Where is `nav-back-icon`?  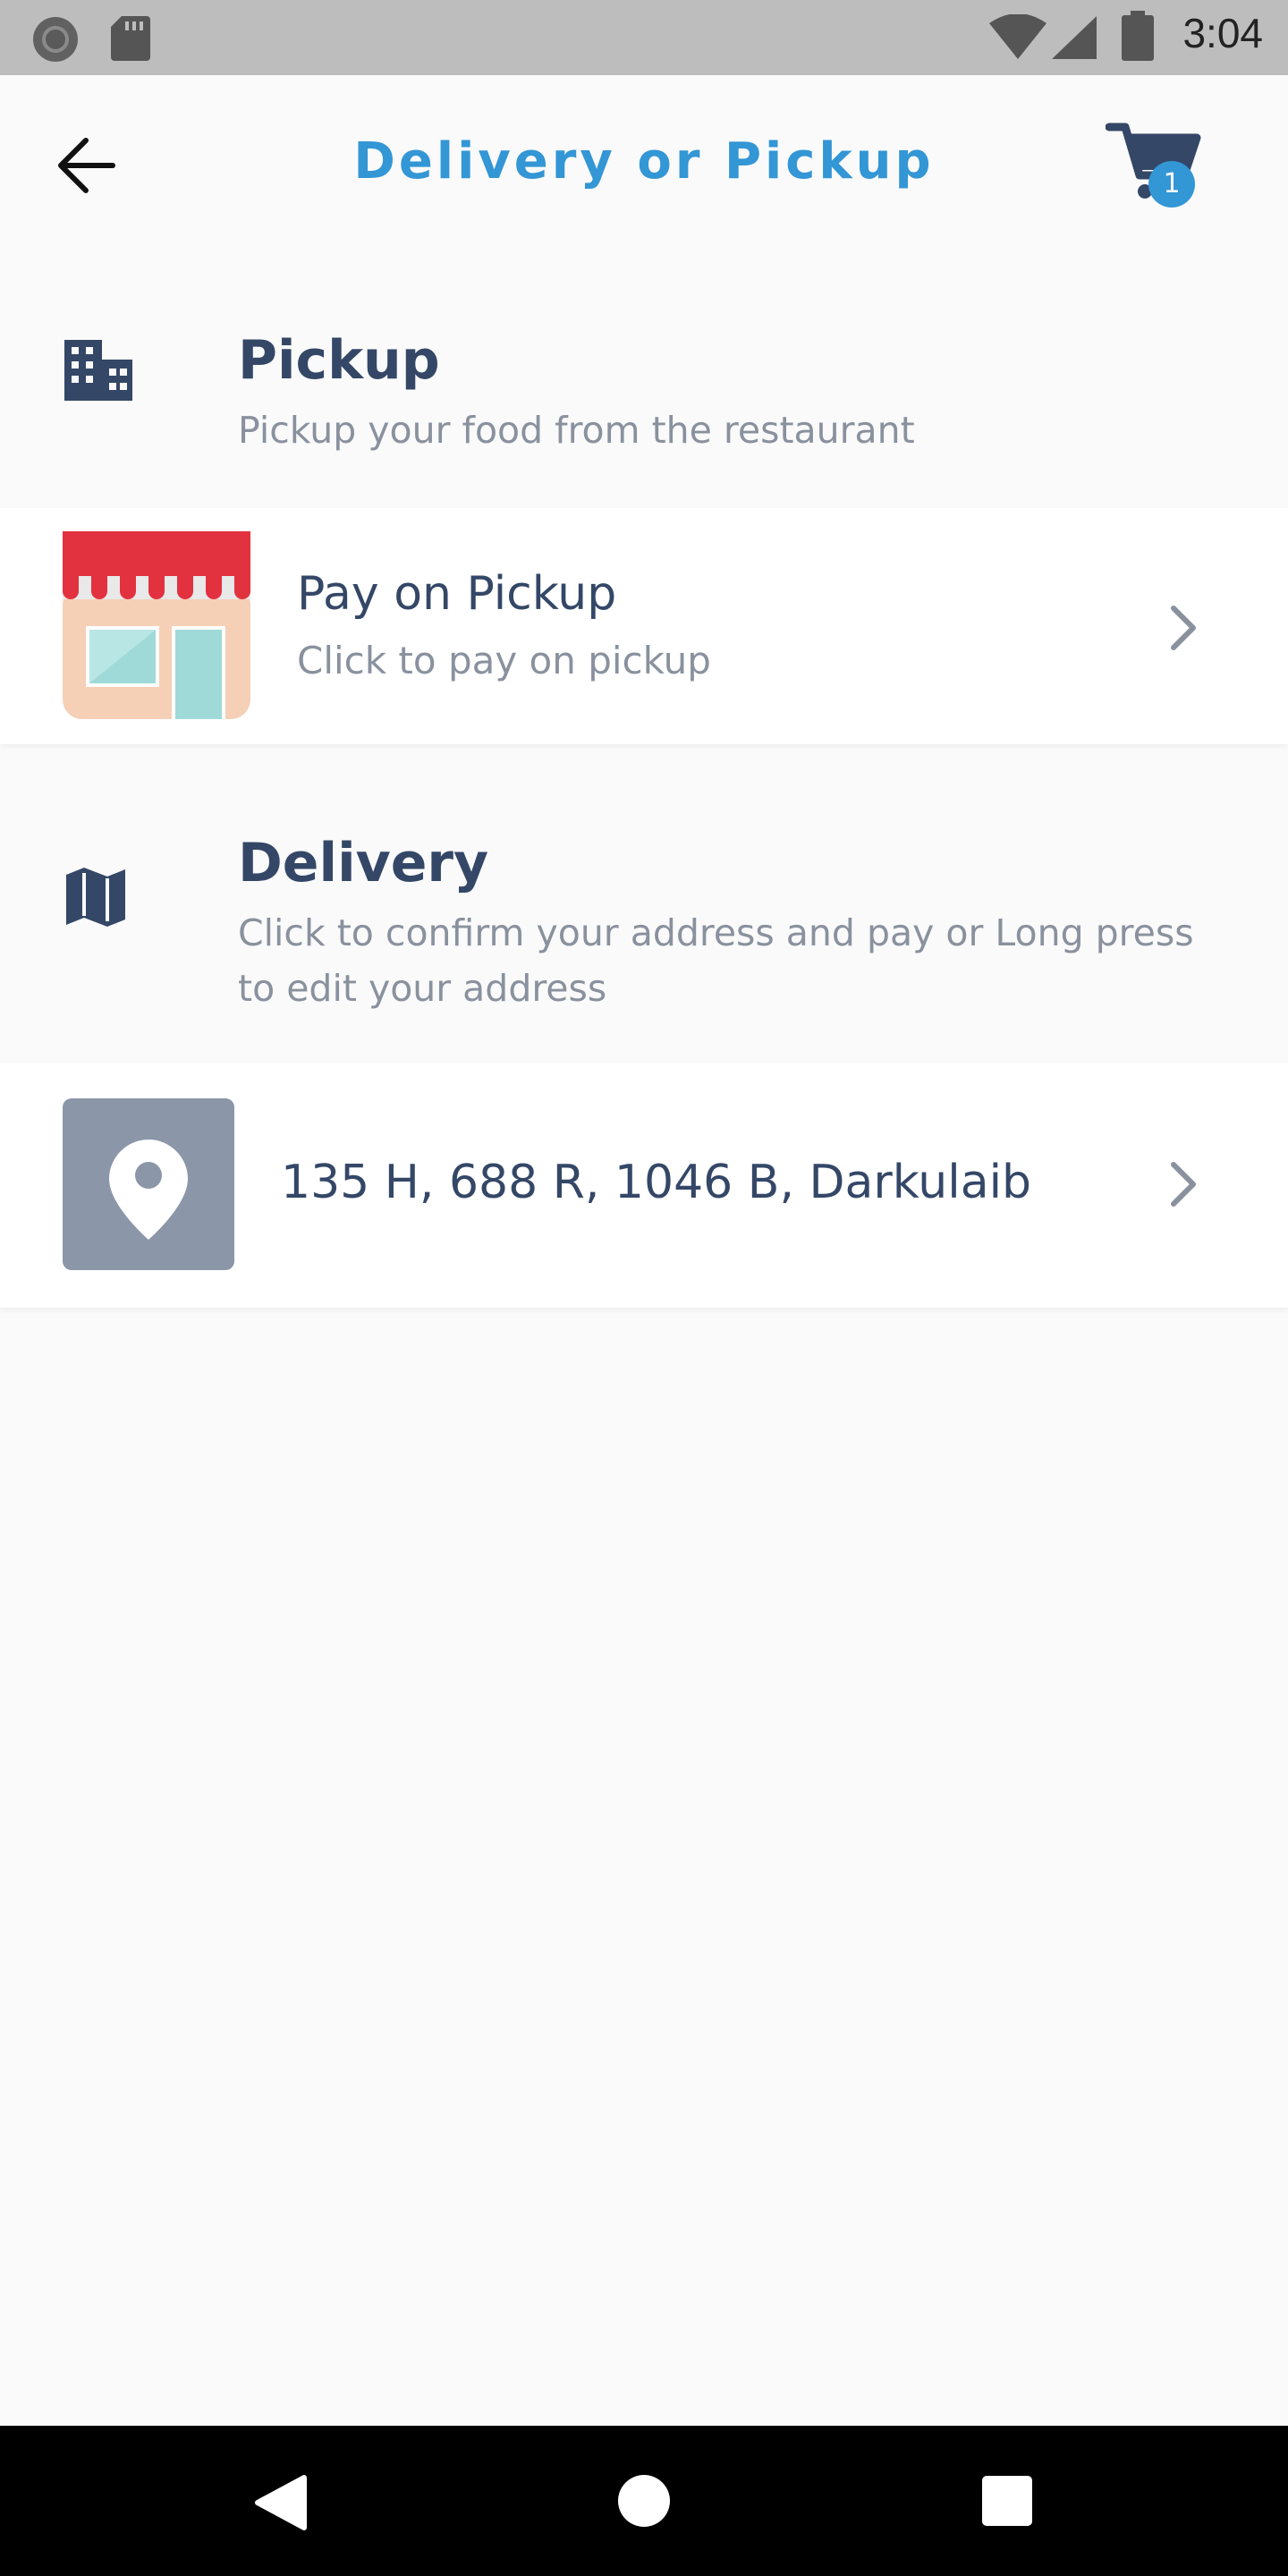 nav-back-icon is located at coordinates (281, 2502).